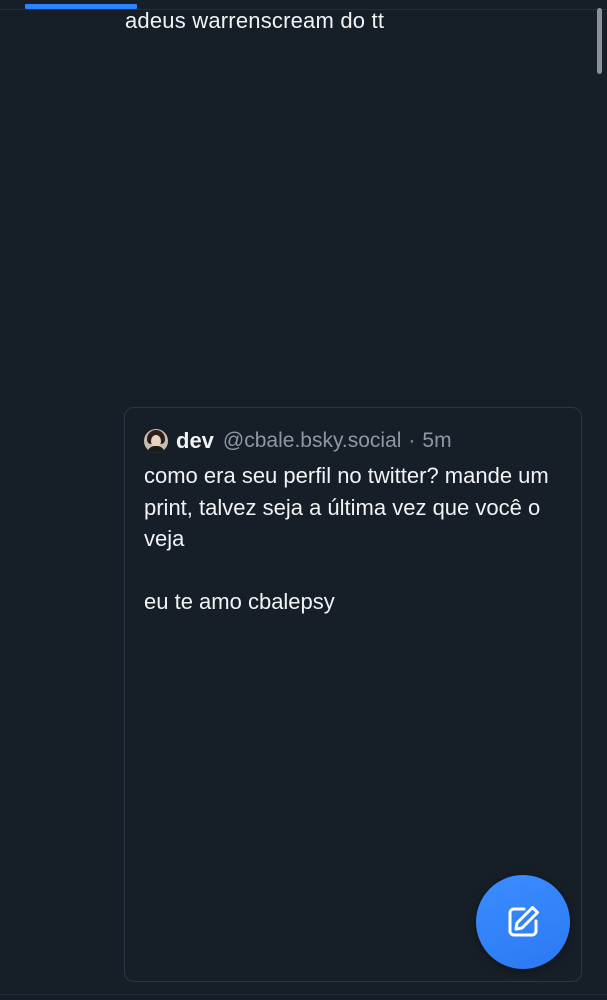 The width and height of the screenshot is (607, 1000). What do you see at coordinates (436, 441) in the screenshot?
I see `post-timestamp: 5m` at bounding box center [436, 441].